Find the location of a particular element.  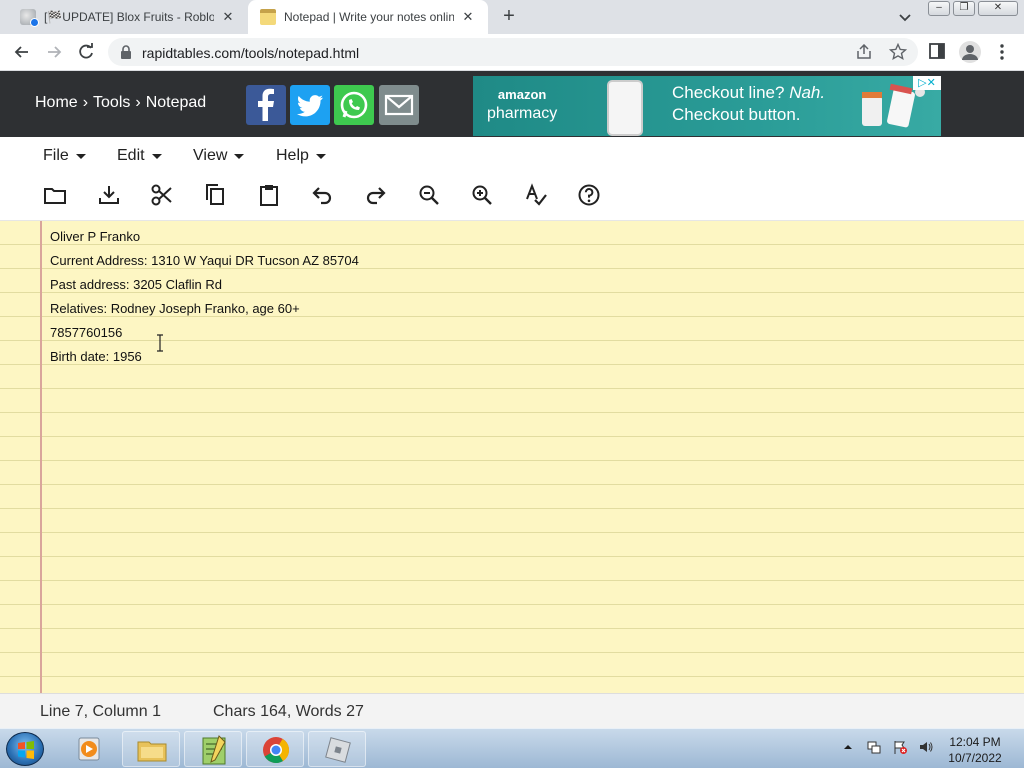

cursor-position-status: Line 7, Column 1 is located at coordinates (100, 711).